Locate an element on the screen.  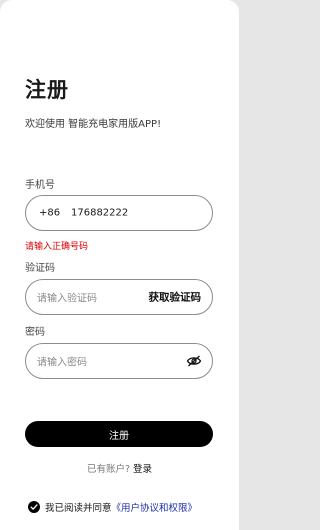
phone-field: +86 176882222 is located at coordinates (119, 213).